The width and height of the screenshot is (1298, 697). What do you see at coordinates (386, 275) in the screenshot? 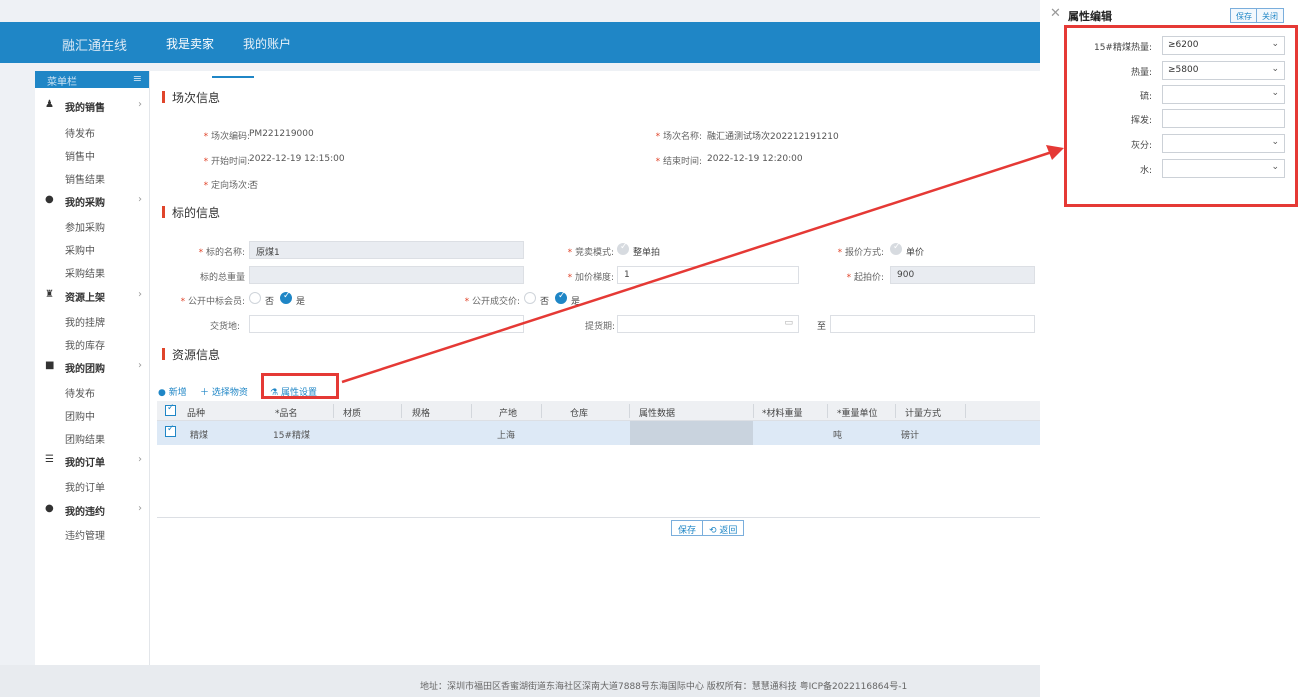
I see `total-weight-input` at bounding box center [386, 275].